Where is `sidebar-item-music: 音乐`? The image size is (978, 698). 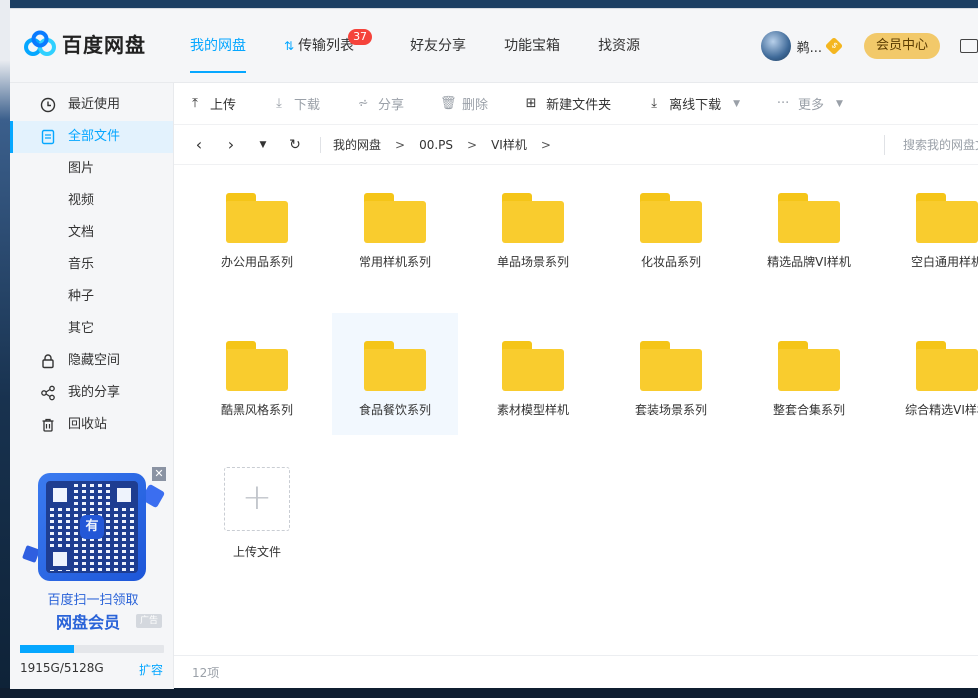
sidebar-item-music: 音乐 is located at coordinates (91, 265).